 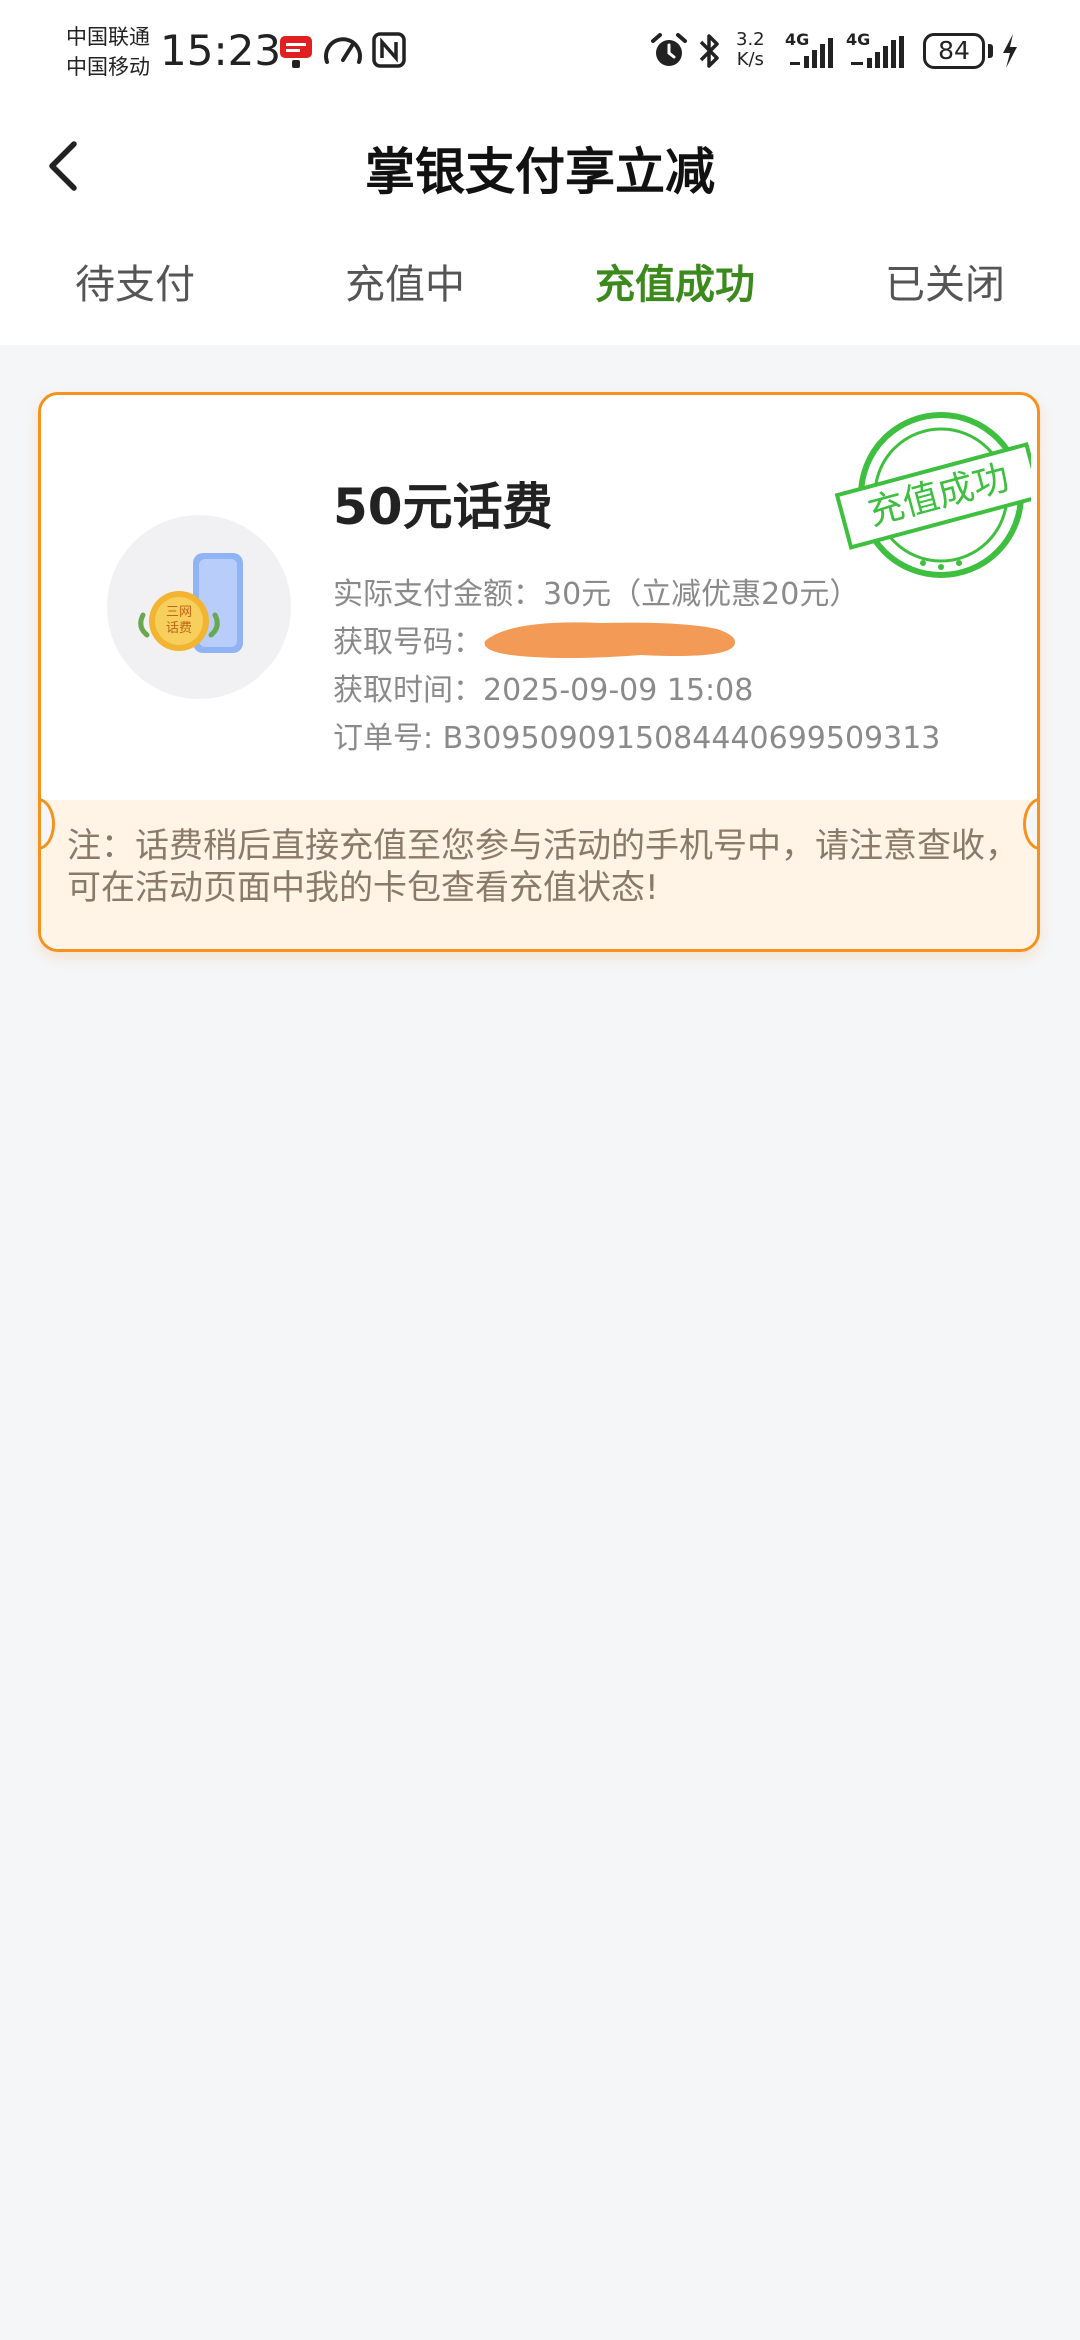 What do you see at coordinates (990, 51) in the screenshot?
I see `battery-cap` at bounding box center [990, 51].